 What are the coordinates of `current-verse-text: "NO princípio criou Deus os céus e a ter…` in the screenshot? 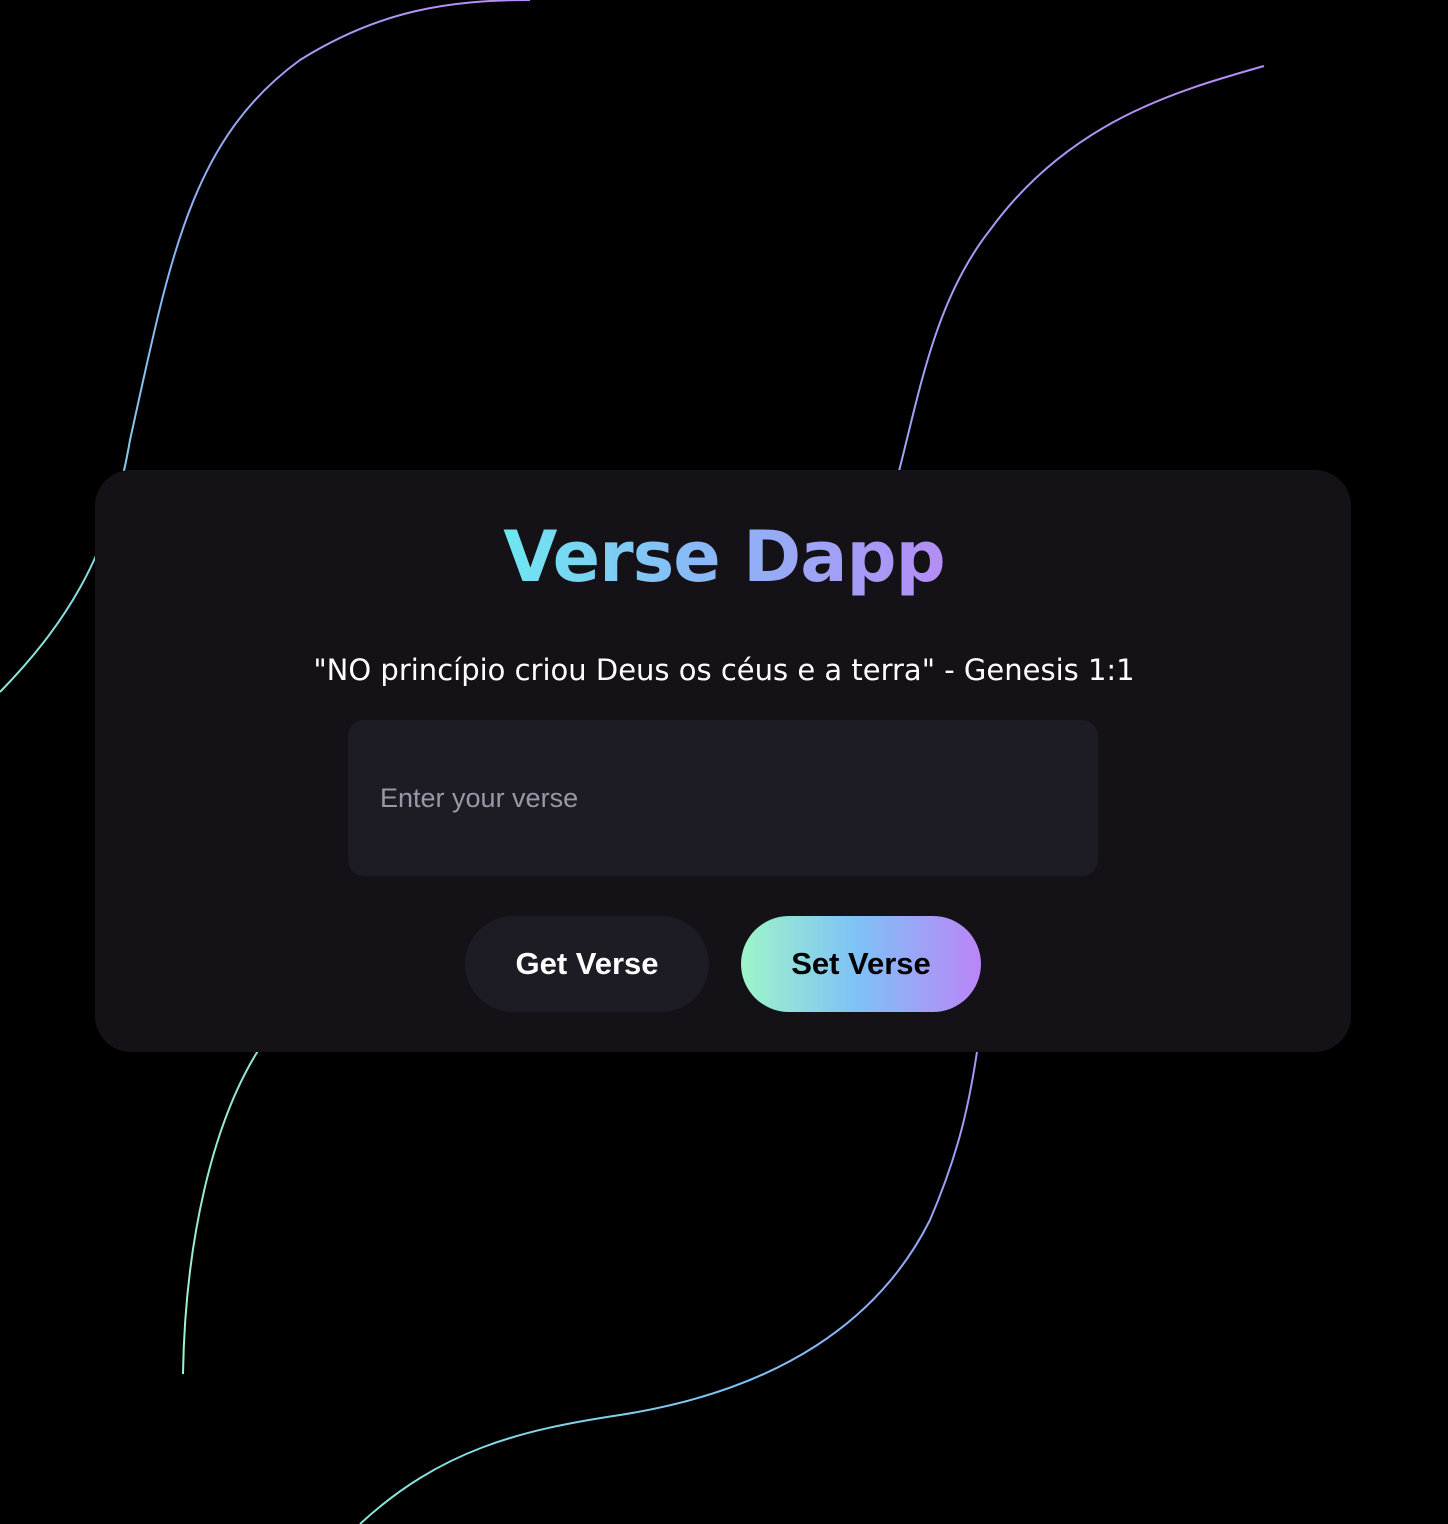 It's located at (724, 670).